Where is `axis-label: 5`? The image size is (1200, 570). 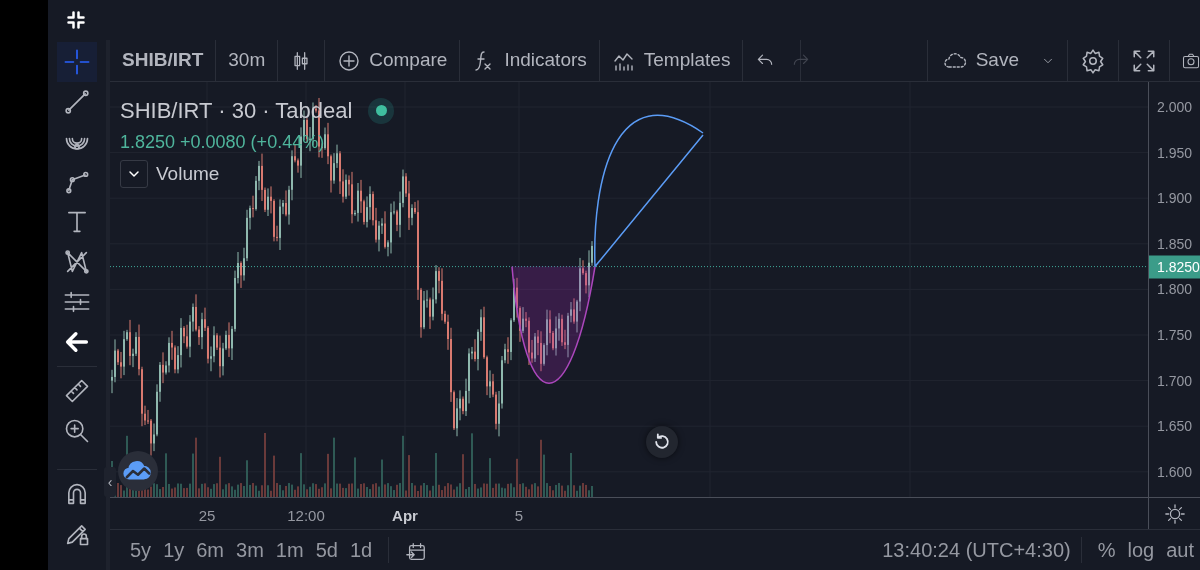
axis-label: 5 is located at coordinates (519, 516).